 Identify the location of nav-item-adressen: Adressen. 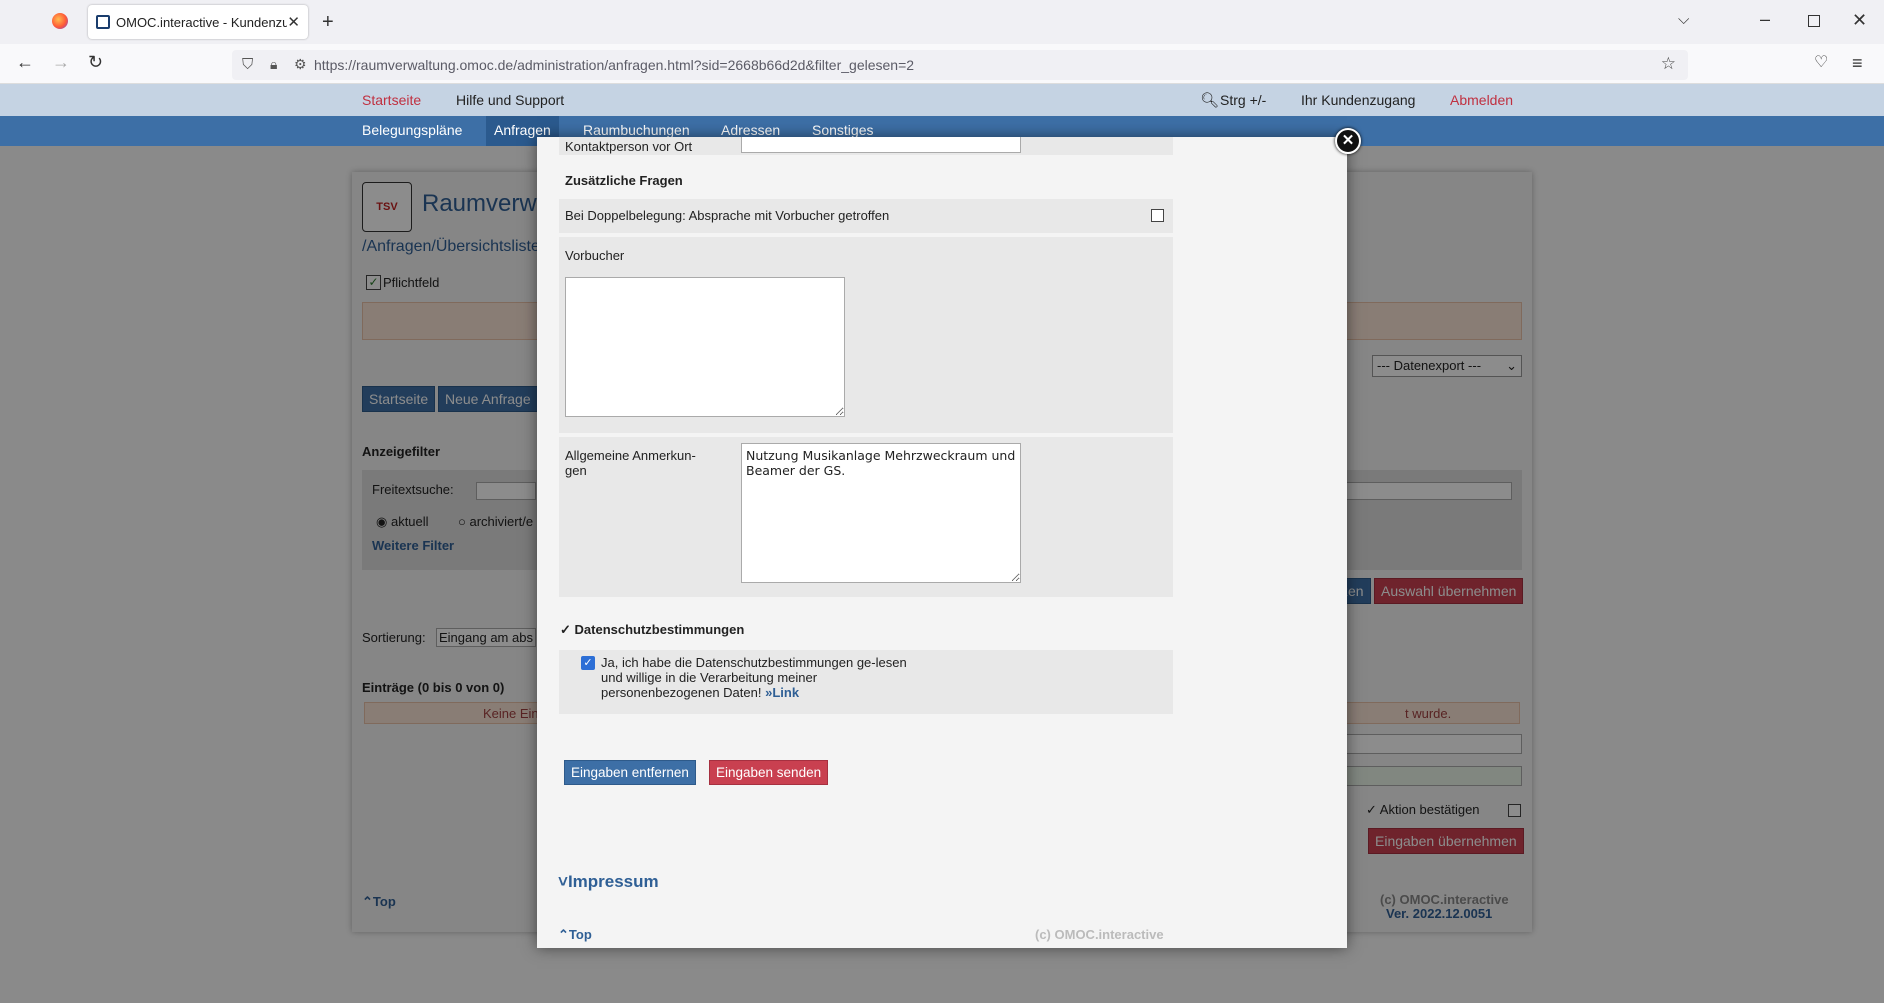
(750, 130).